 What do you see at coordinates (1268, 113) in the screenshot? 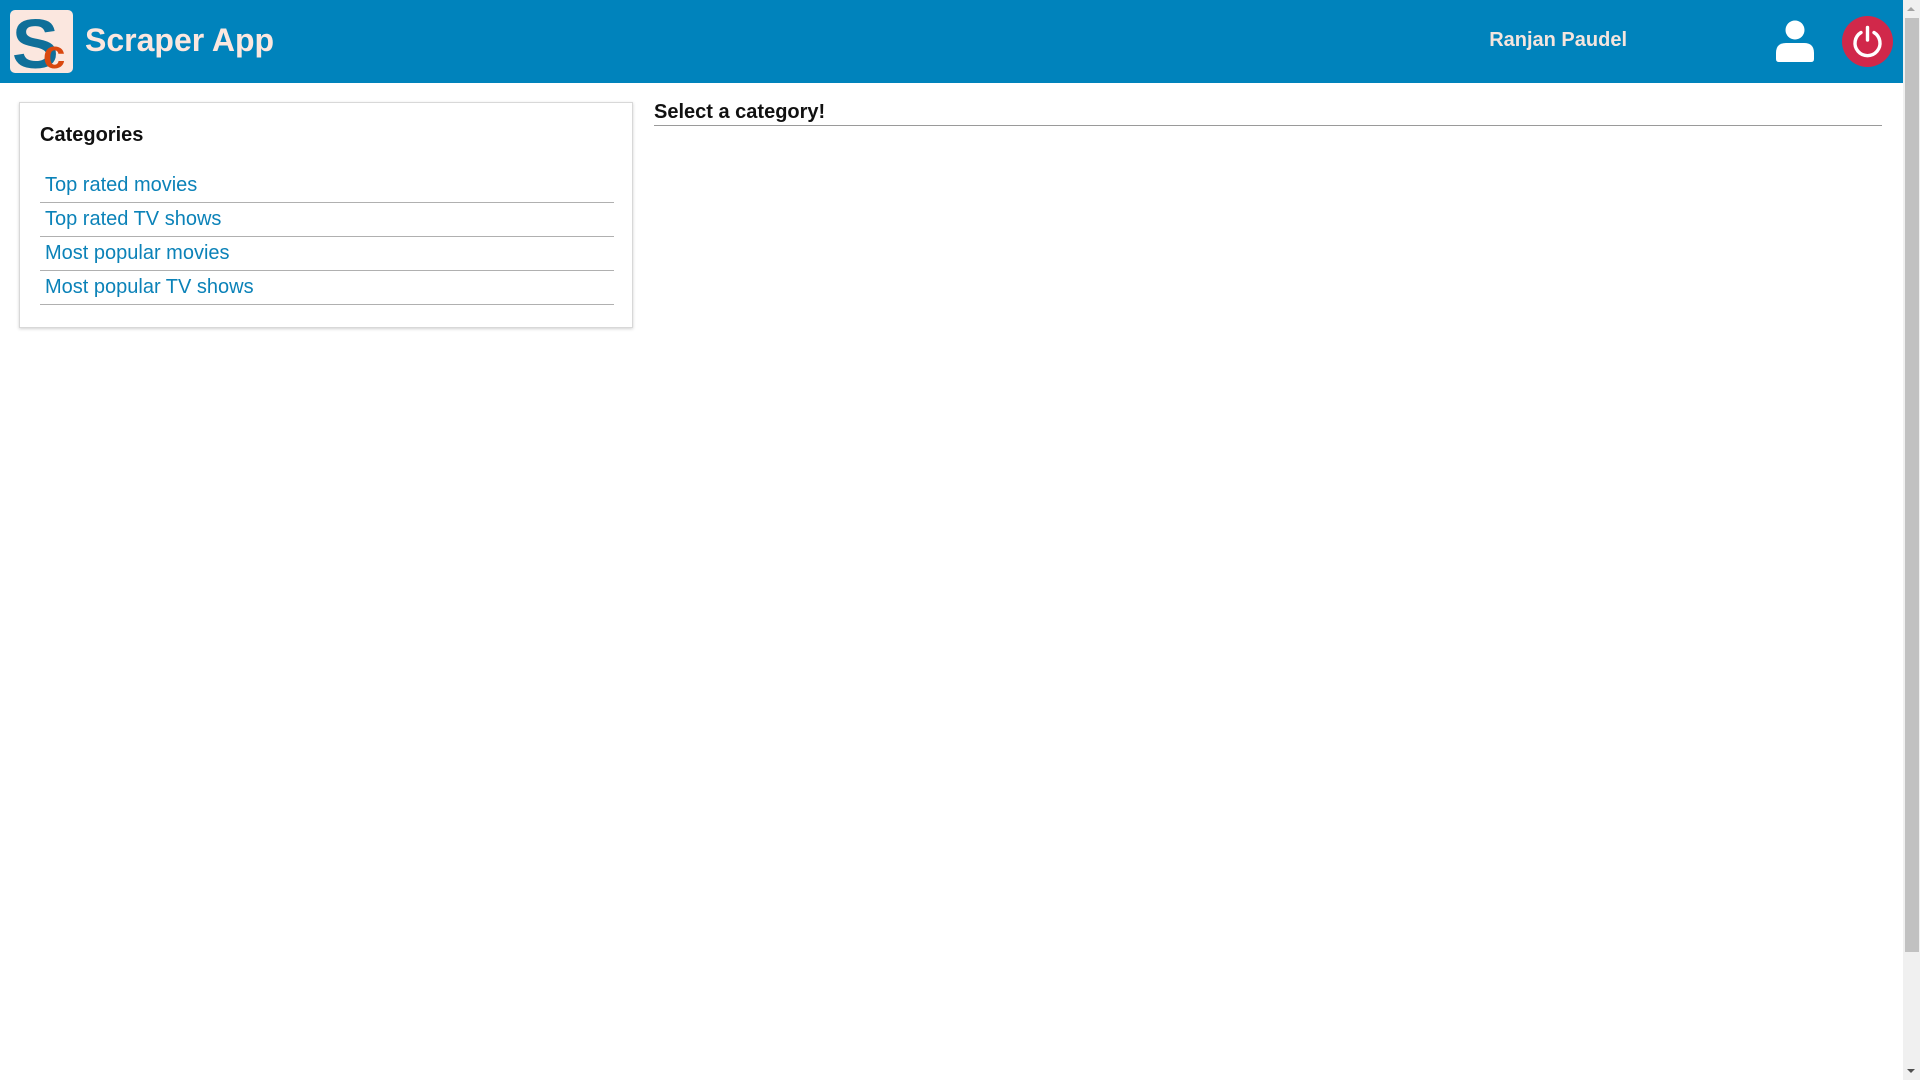
I see `content-heading: Select a category!` at bounding box center [1268, 113].